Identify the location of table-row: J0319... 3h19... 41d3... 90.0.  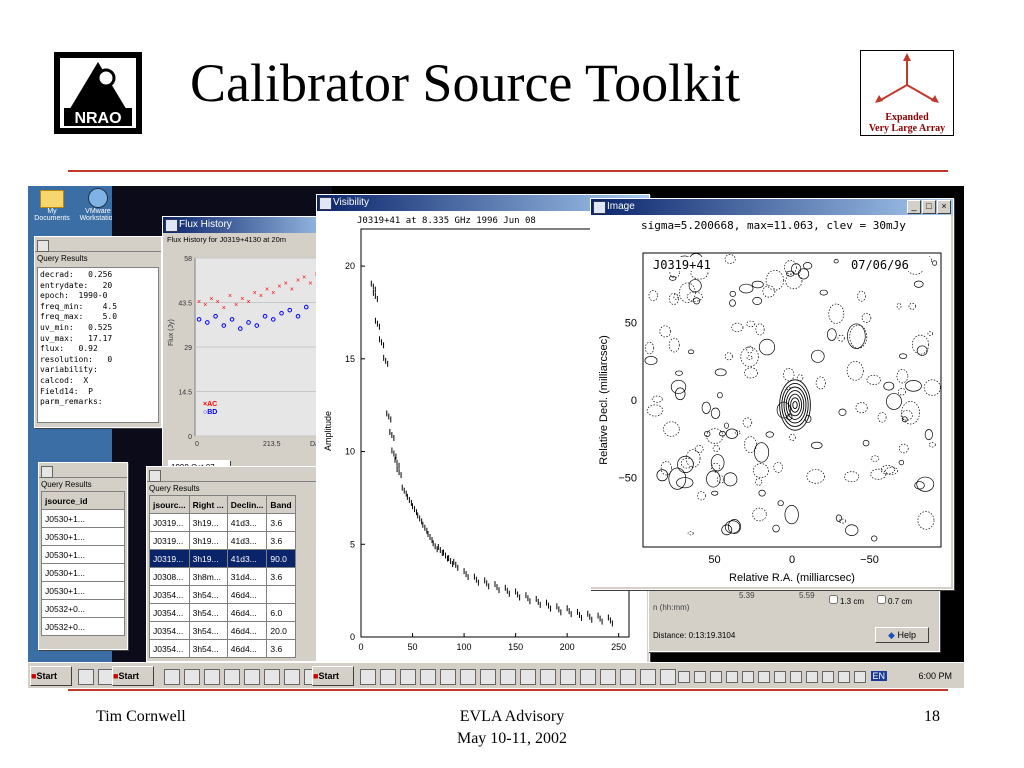
(222, 558).